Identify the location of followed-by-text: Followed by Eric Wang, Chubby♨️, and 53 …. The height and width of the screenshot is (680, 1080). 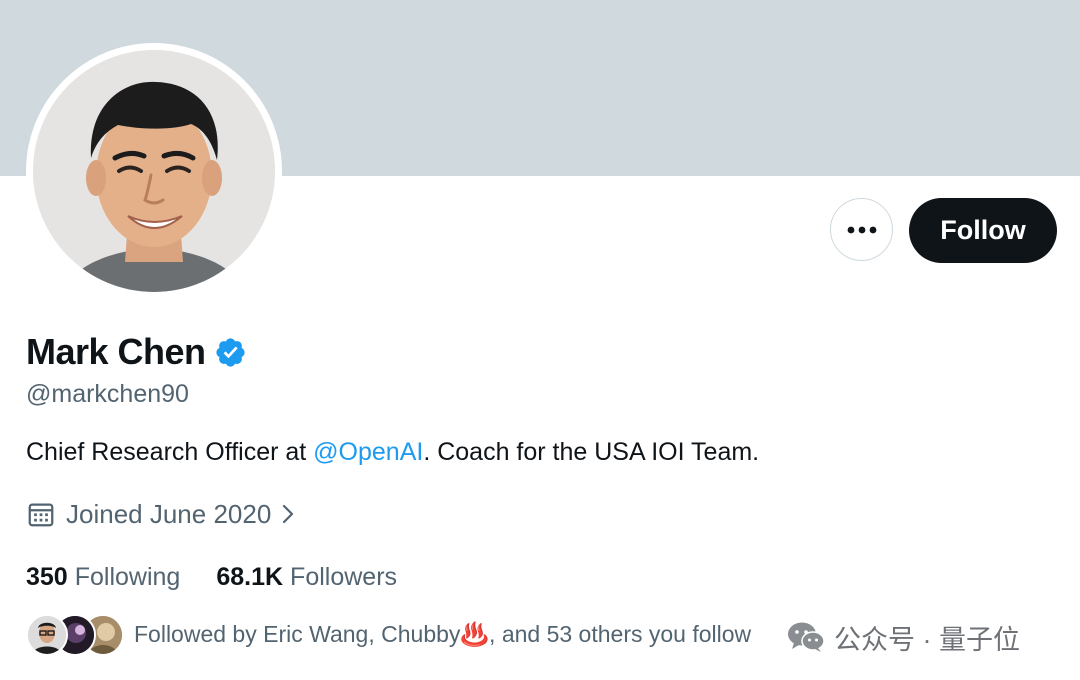
(443, 633).